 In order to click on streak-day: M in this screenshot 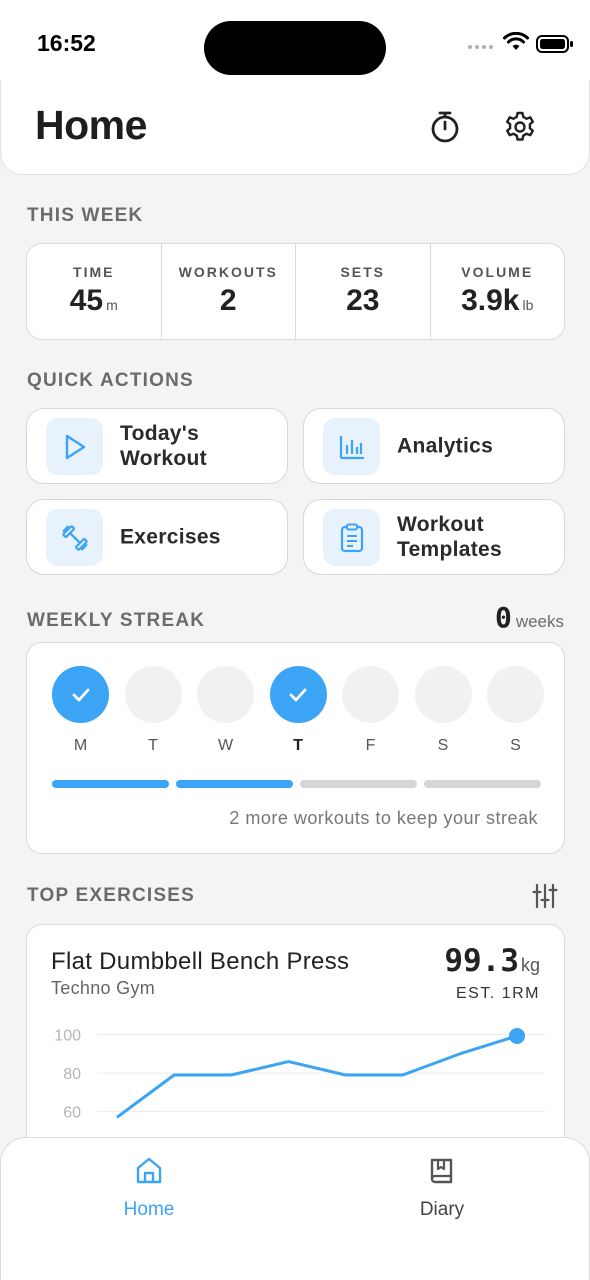, I will do `click(80, 710)`.